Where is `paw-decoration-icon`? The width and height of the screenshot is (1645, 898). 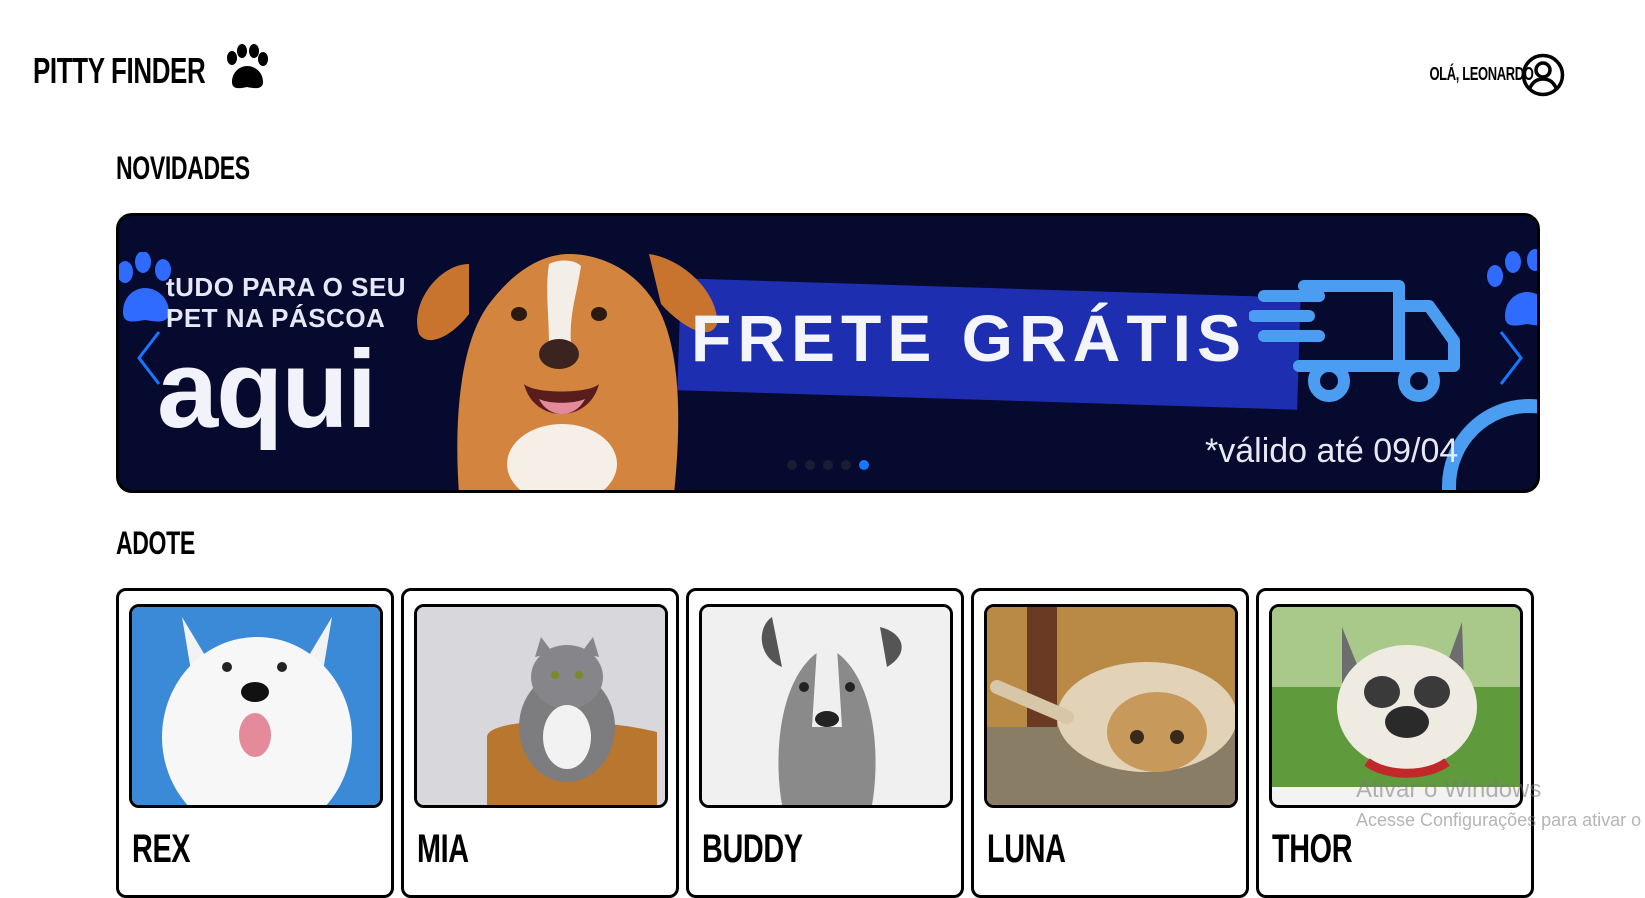
paw-decoration-icon is located at coordinates (1512, 287).